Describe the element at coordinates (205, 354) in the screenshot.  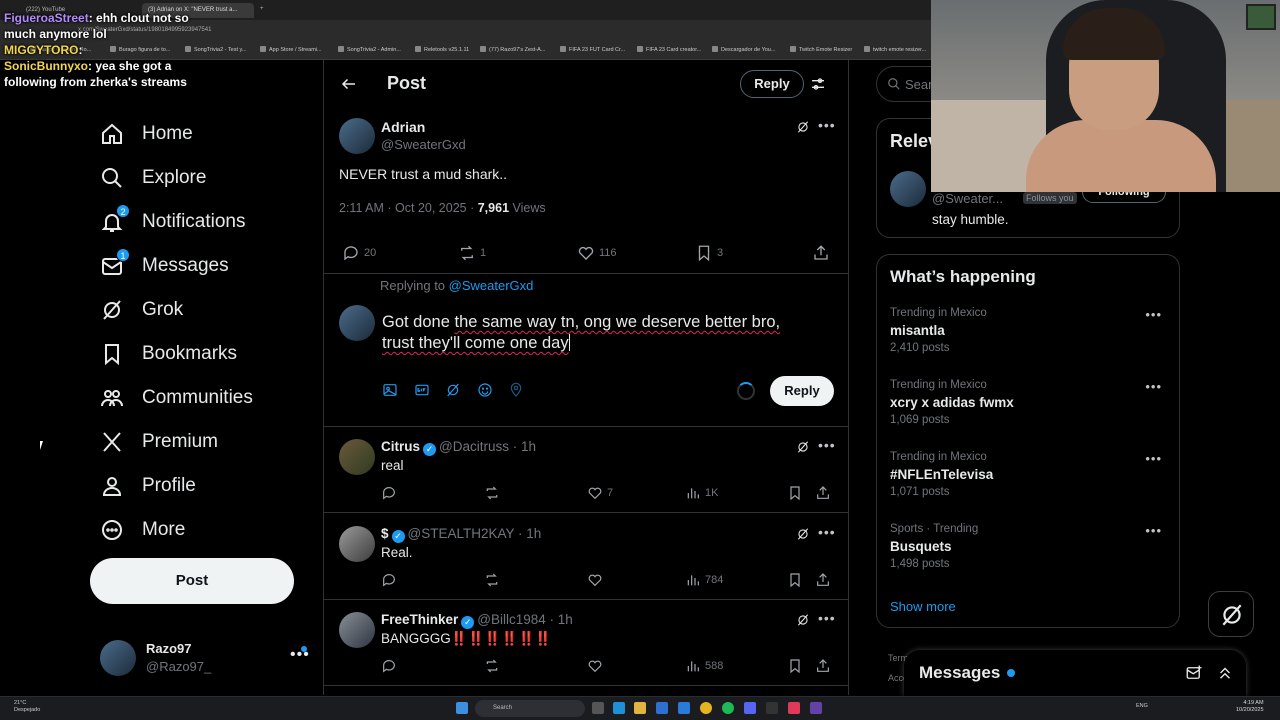
I see `sidebar-item-bookmarks: Bookmarks` at that location.